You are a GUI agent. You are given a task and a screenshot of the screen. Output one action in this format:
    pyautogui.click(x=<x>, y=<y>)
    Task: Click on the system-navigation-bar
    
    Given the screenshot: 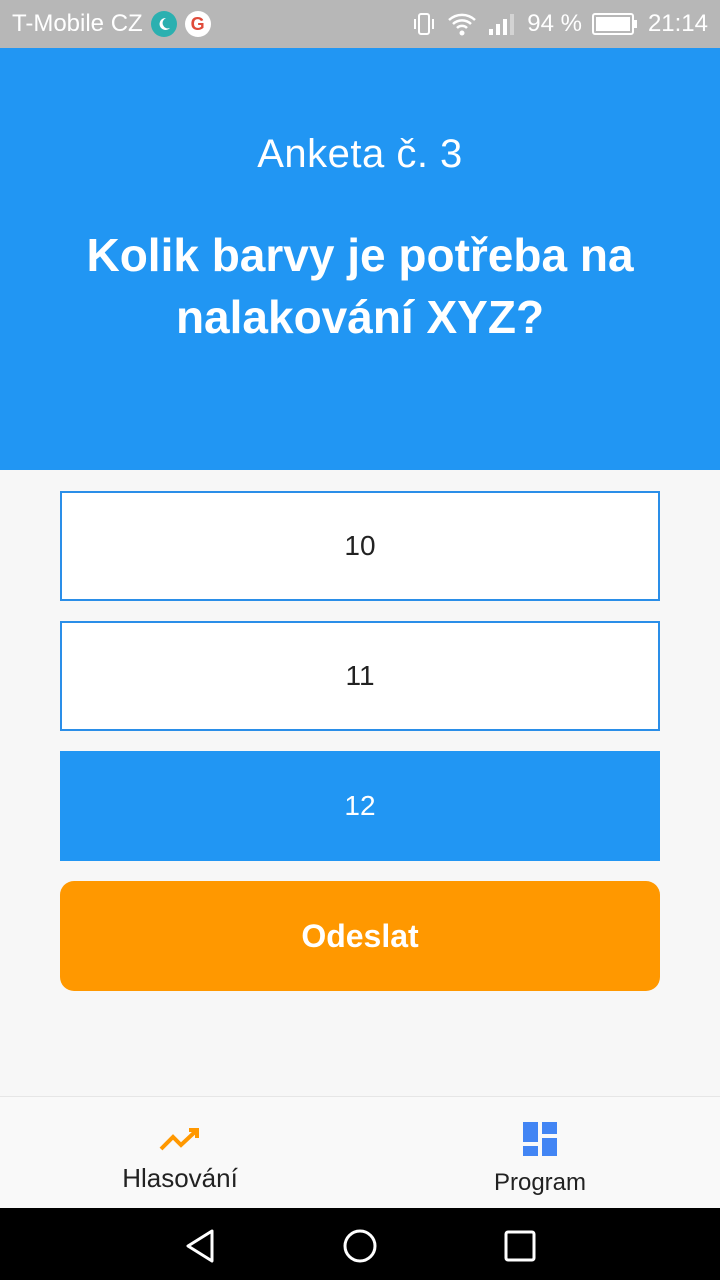 What is the action you would take?
    pyautogui.click(x=360, y=1244)
    